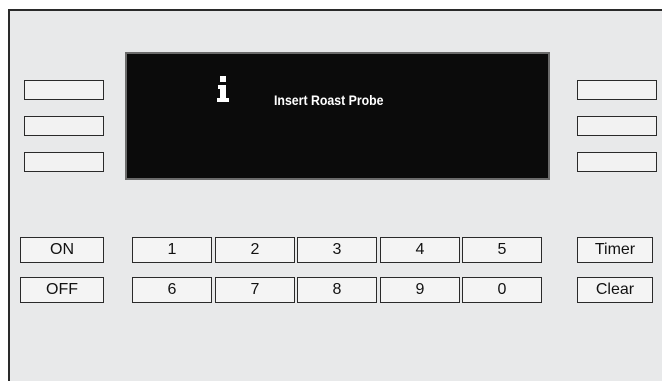 Image resolution: width=662 pixels, height=381 pixels. I want to click on key-8: 8, so click(337, 290).